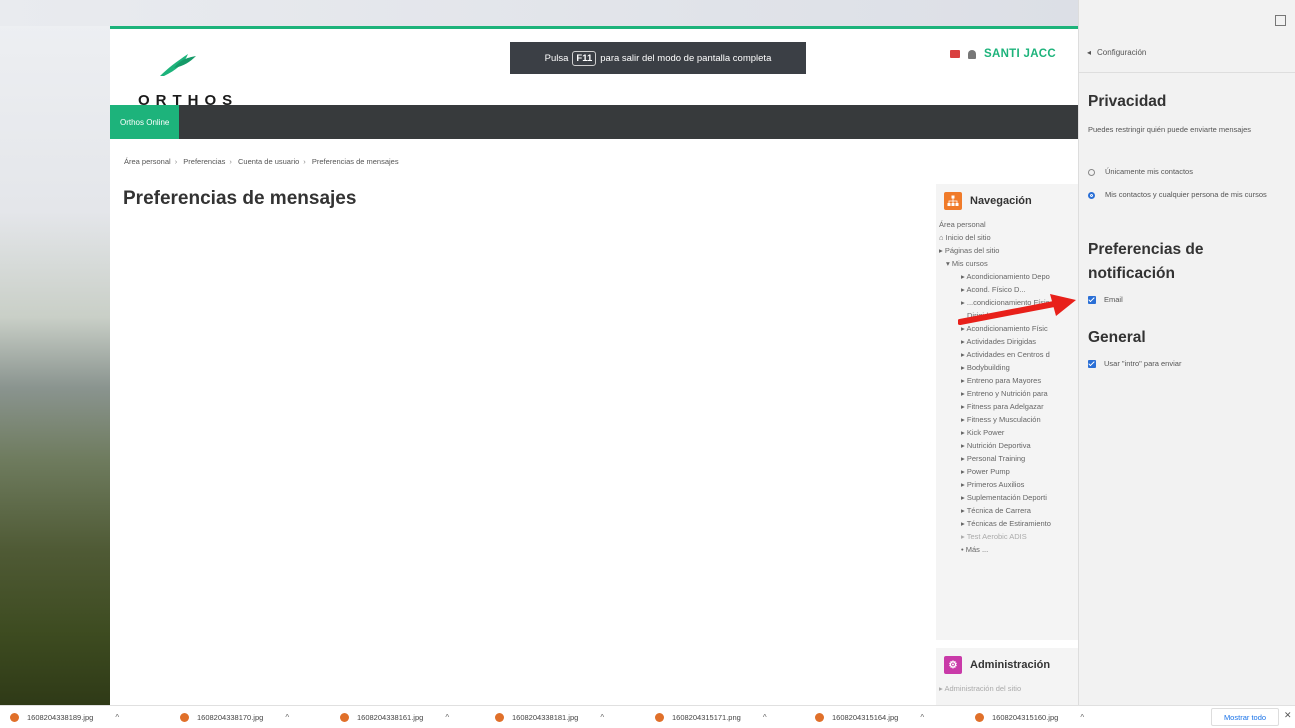 This screenshot has height=728, width=1295. Describe the element at coordinates (1007, 237) in the screenshot. I see `nav-tree-item: ⌂ Inicio del sitio` at that location.